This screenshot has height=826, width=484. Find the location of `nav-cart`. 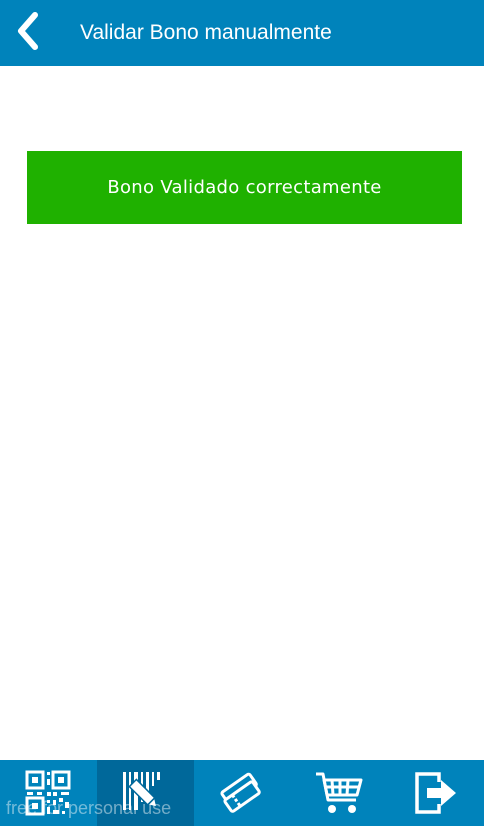

nav-cart is located at coordinates (338, 793).